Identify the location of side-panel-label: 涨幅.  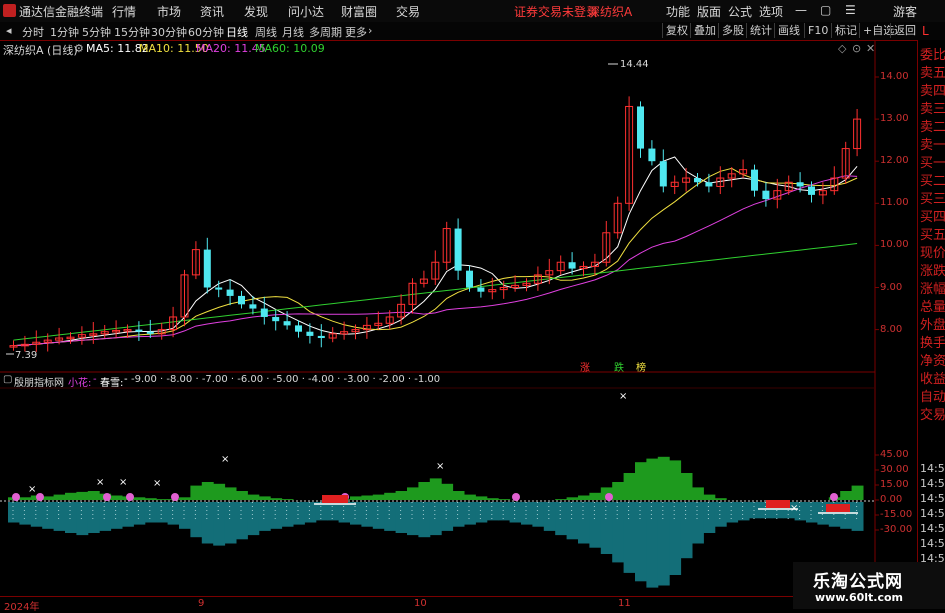
(932, 287).